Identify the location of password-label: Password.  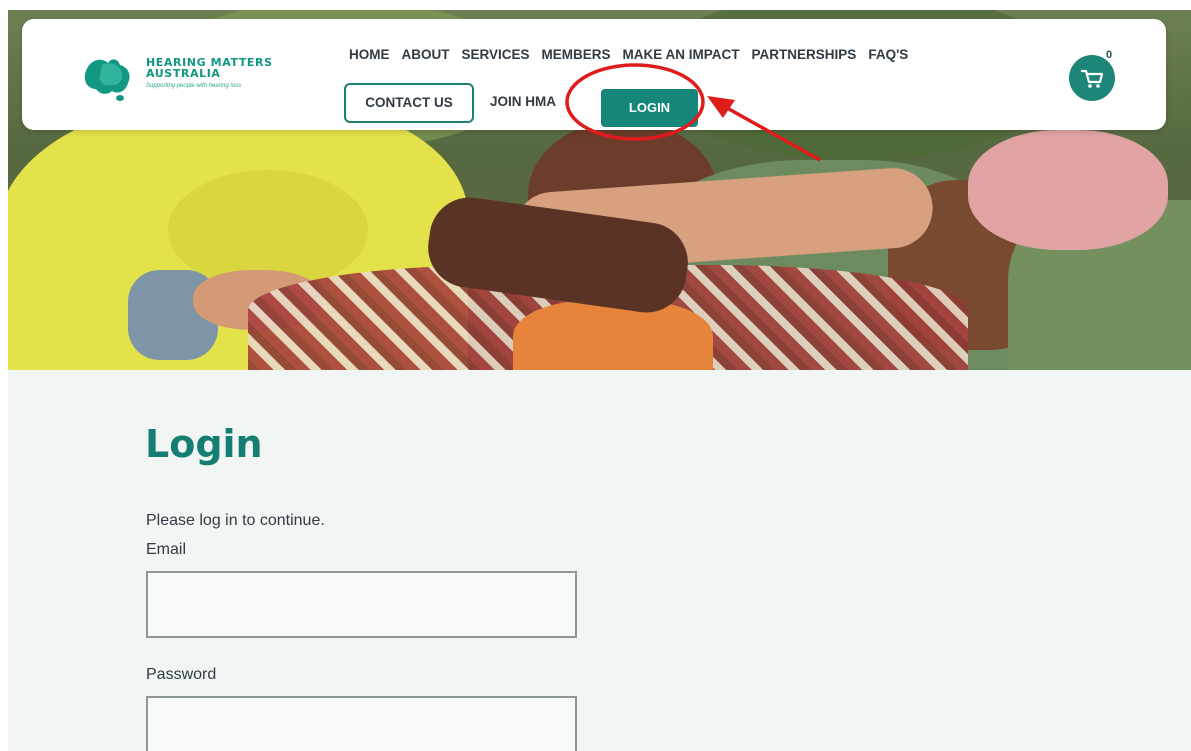
(181, 674).